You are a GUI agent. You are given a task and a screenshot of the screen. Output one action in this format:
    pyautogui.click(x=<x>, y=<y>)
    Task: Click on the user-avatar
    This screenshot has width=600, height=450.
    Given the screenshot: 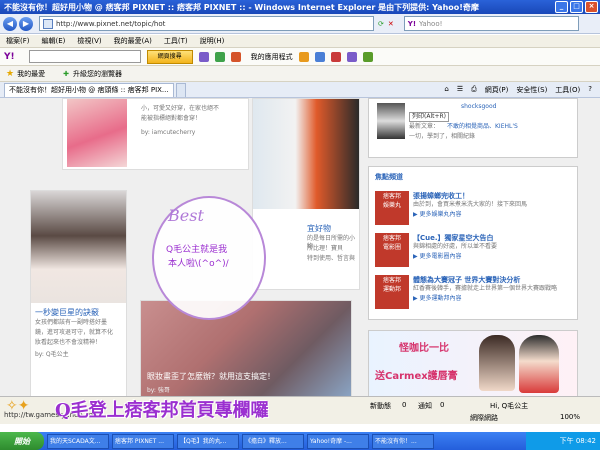 What is the action you would take?
    pyautogui.click(x=391, y=121)
    